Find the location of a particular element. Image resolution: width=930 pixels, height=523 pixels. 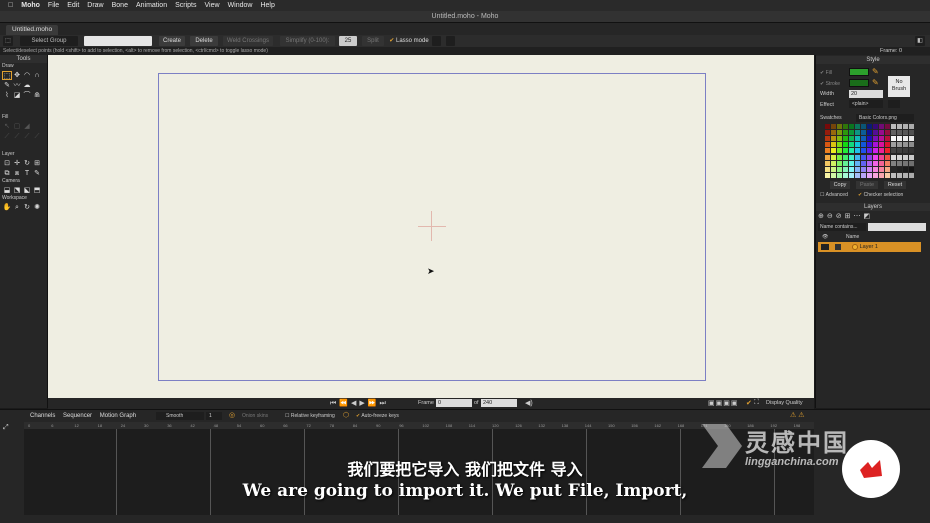

menu-window: Window is located at coordinates (240, 5).